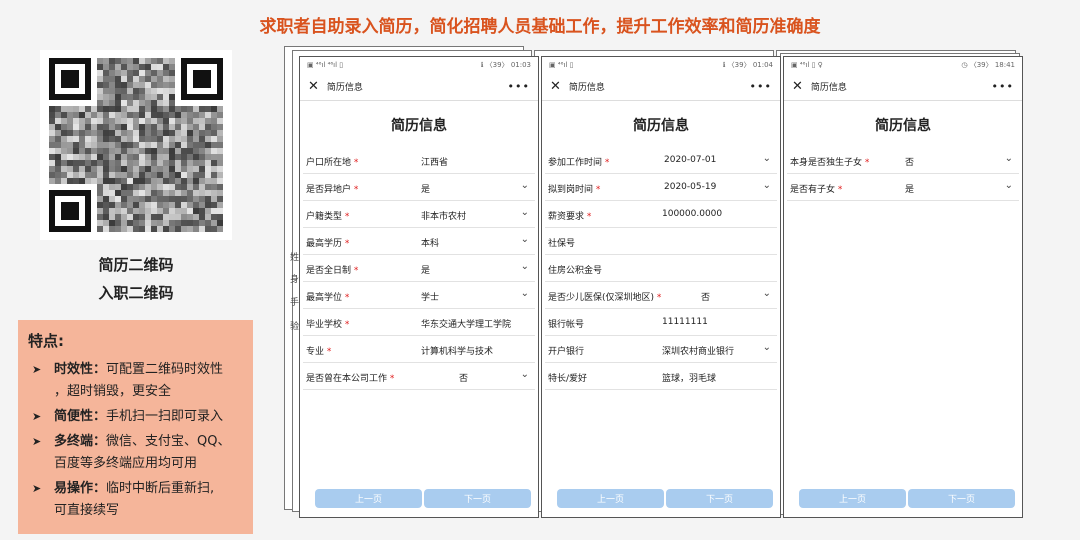 This screenshot has width=1080, height=540. What do you see at coordinates (826, 163) in the screenshot?
I see `field-label-text: 本身是否独生子女` at bounding box center [826, 163].